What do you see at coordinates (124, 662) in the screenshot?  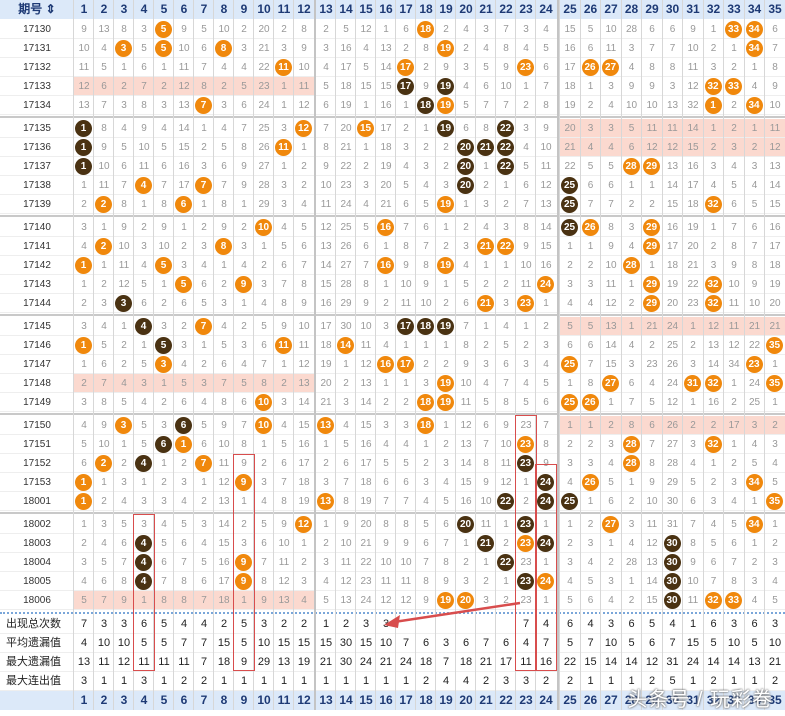 I see `stat-value: 12` at bounding box center [124, 662].